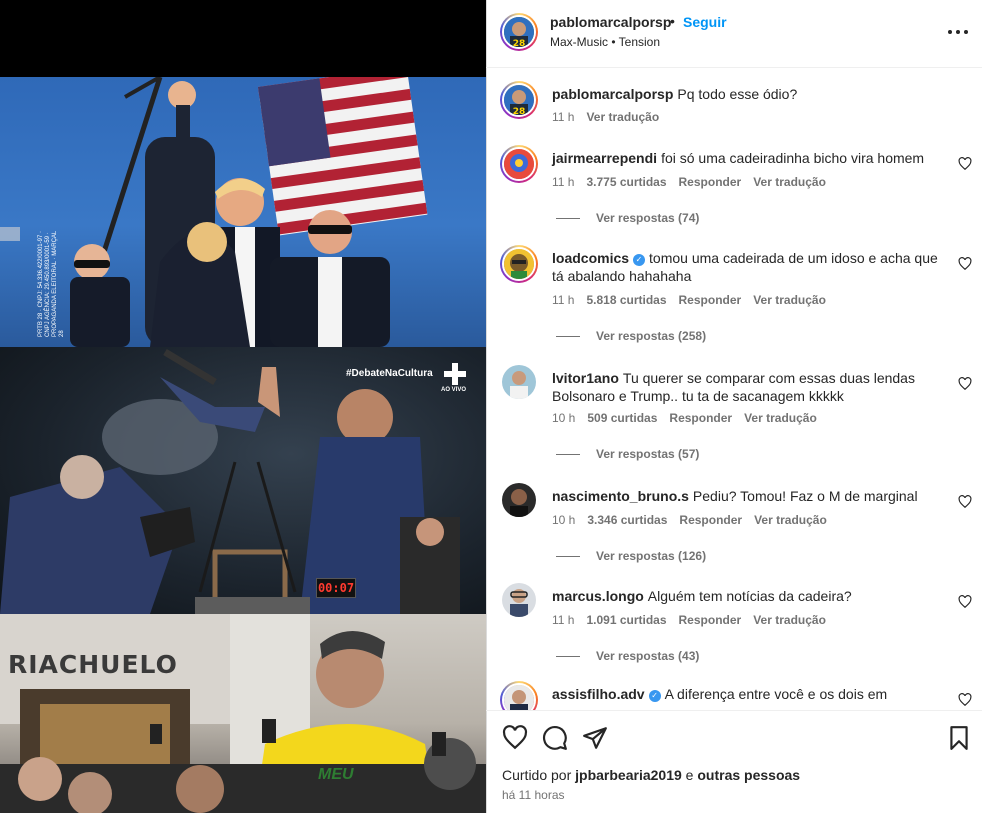 The image size is (982, 813). What do you see at coordinates (555, 738) in the screenshot?
I see `comment-icon` at bounding box center [555, 738].